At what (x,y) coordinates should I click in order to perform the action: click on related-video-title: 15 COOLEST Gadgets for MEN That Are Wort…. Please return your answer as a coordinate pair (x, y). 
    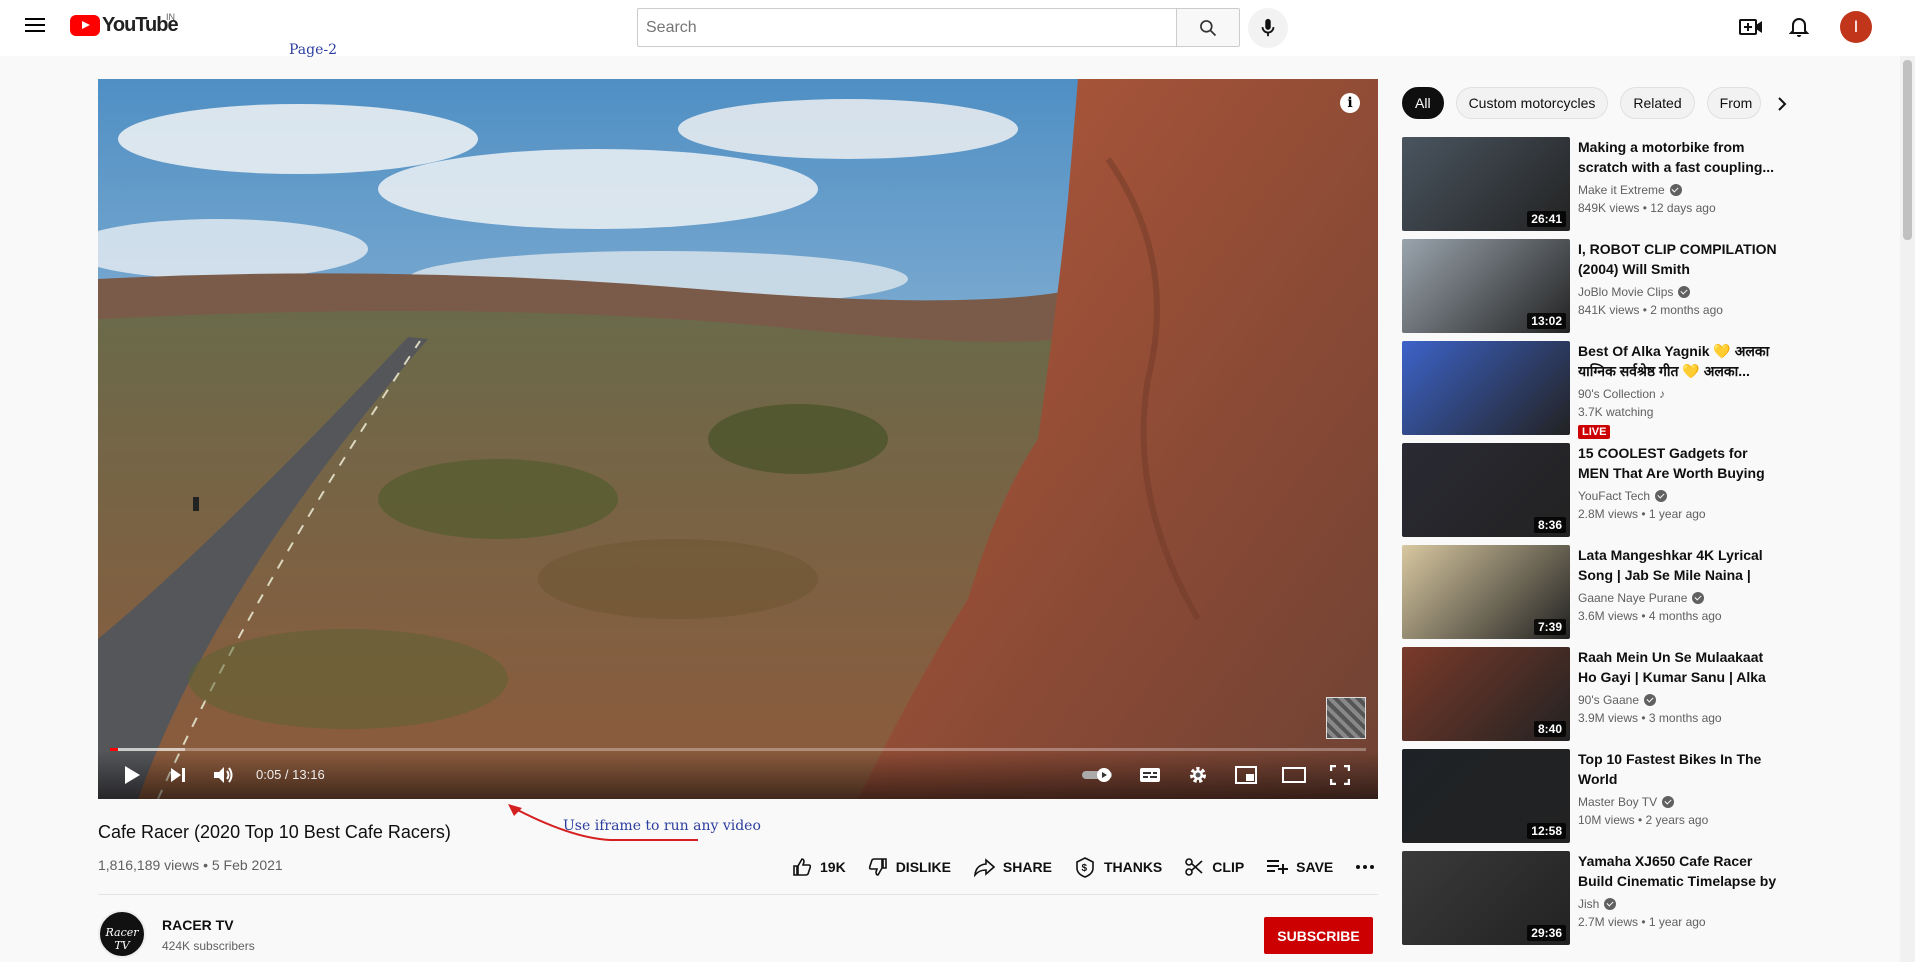
    Looking at the image, I should click on (1680, 463).